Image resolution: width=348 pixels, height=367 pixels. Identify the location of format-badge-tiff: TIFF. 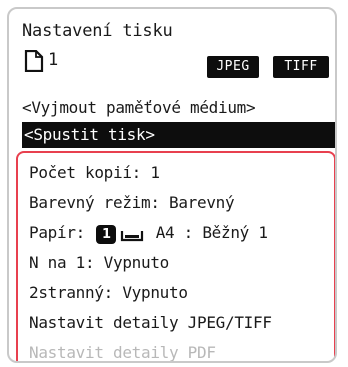
(301, 67).